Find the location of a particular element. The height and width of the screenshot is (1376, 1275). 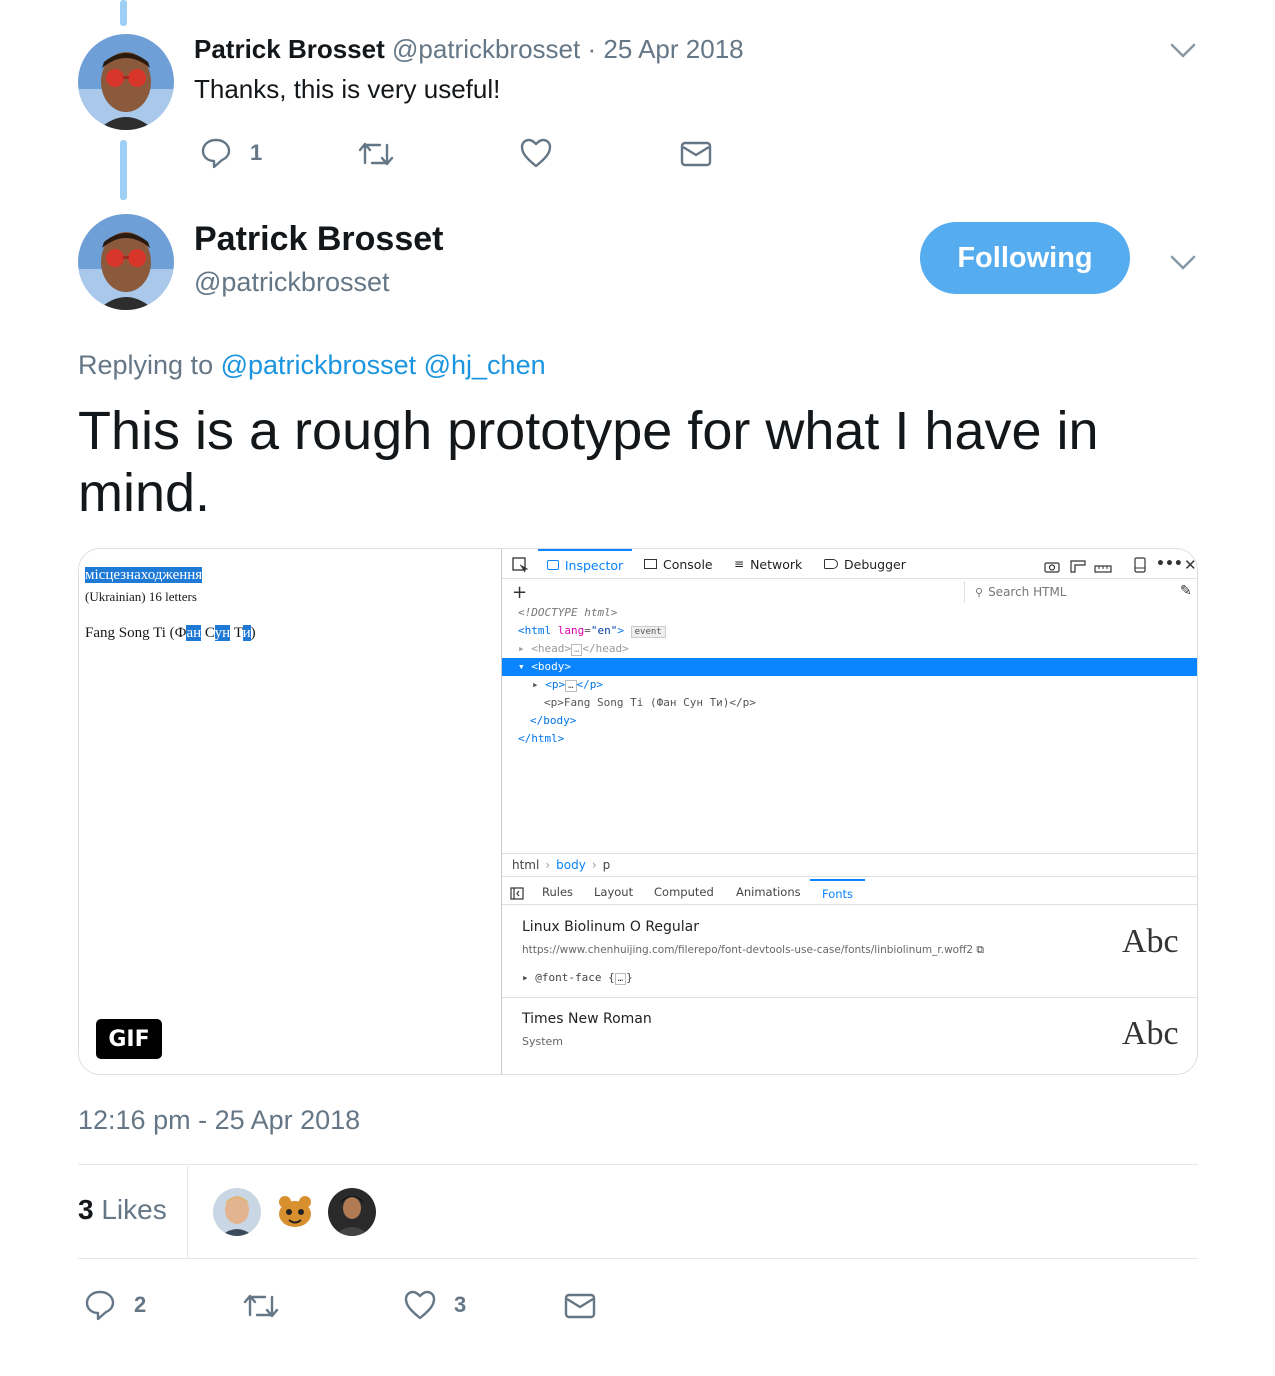

like-button: 3 is located at coordinates (435, 1305).